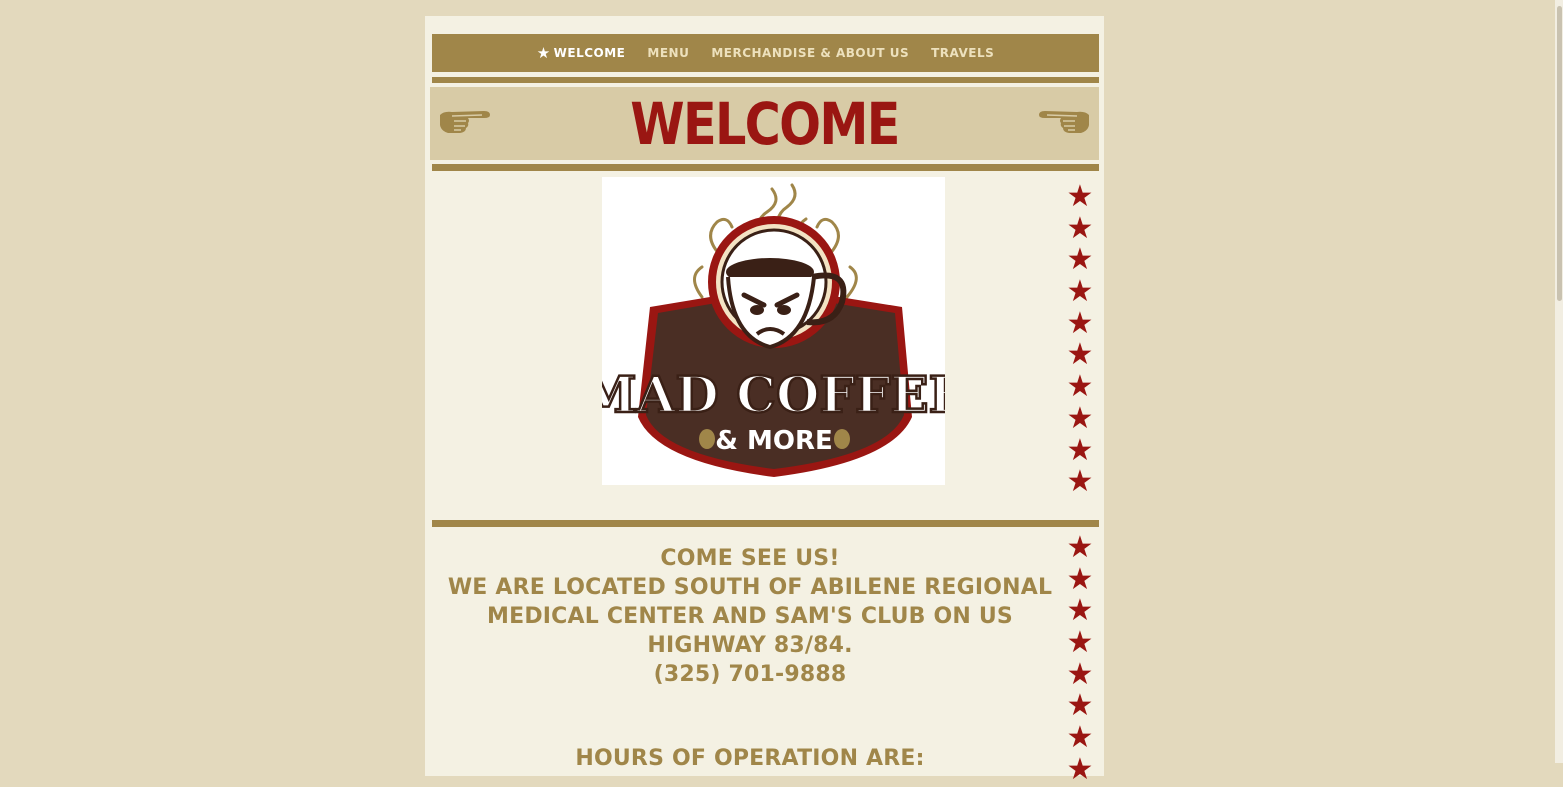  What do you see at coordinates (750, 558) in the screenshot?
I see `come-see-us-heading: COME SEE US!` at bounding box center [750, 558].